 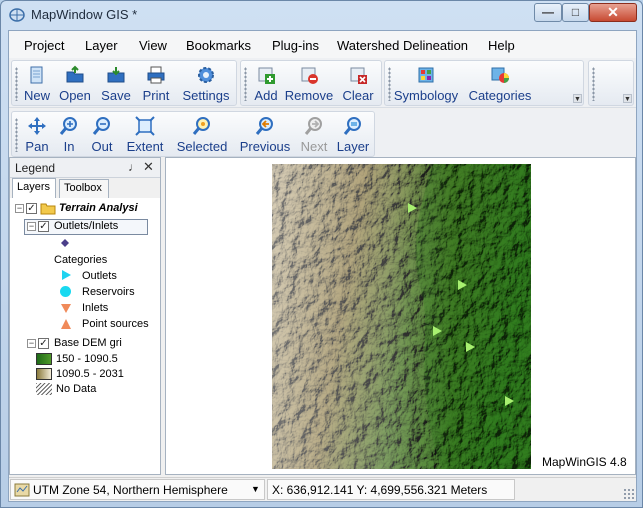 I want to click on settings-button: Settings, so click(x=206, y=85).